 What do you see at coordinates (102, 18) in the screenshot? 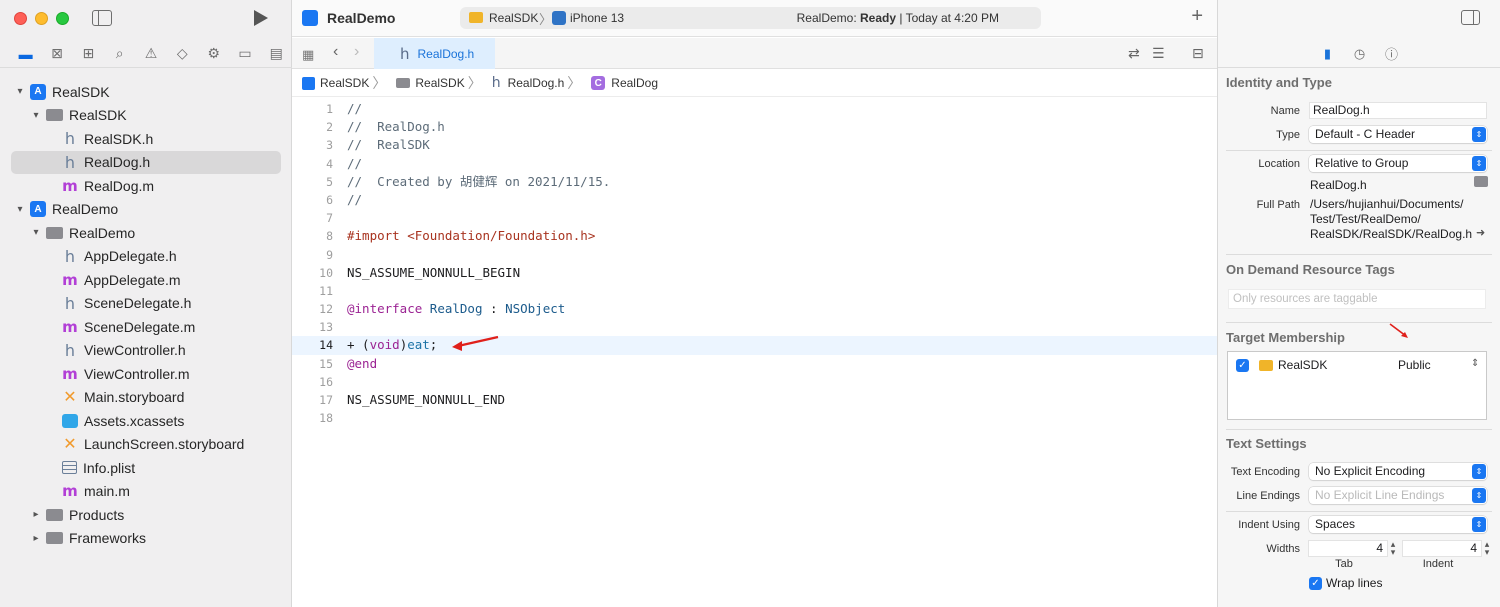
I see `sidebar-toggle-icon` at bounding box center [102, 18].